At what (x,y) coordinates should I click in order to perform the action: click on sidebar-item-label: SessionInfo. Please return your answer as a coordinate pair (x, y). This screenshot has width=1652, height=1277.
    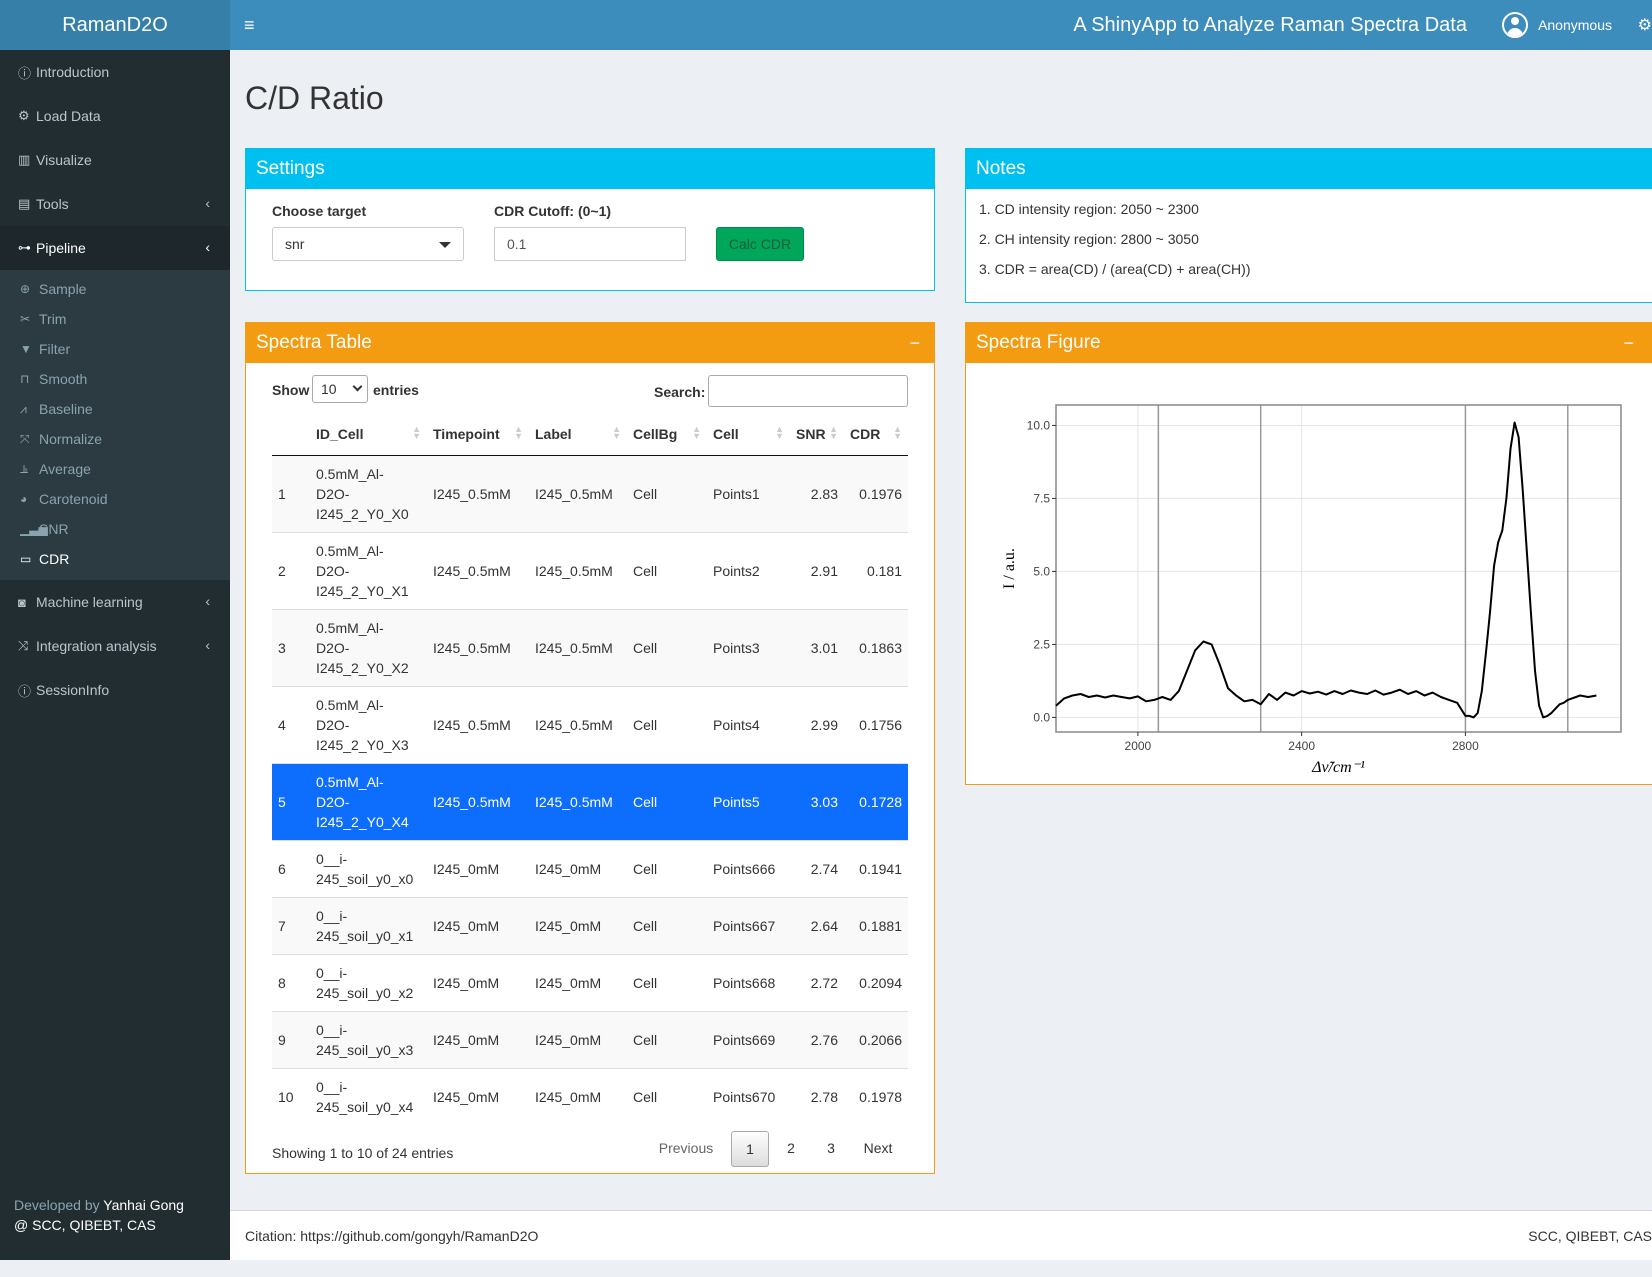
    Looking at the image, I should click on (73, 690).